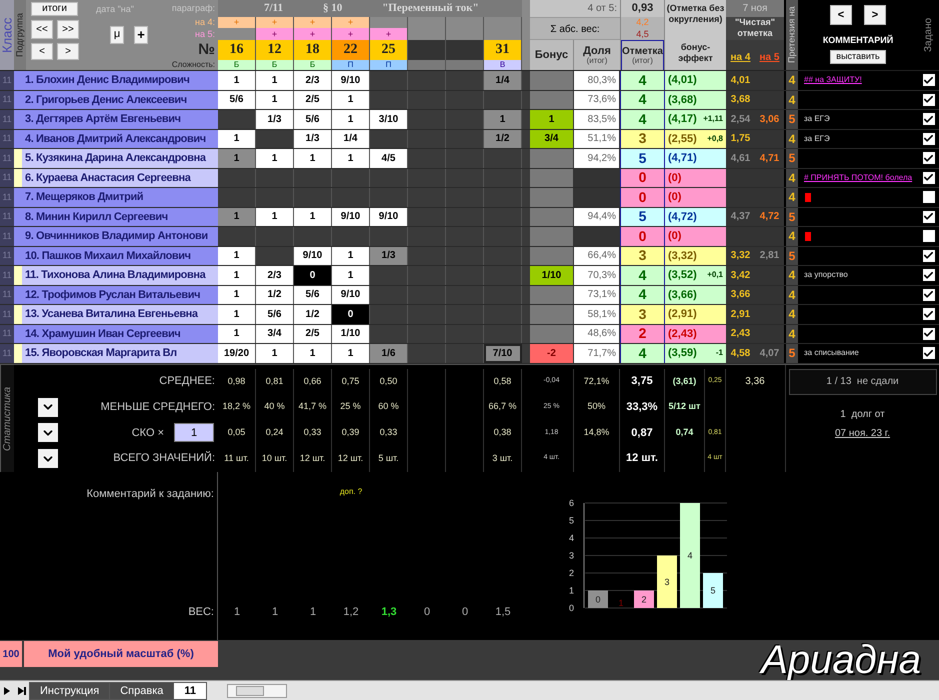 This screenshot has height=700, width=939. Describe the element at coordinates (741, 58) in the screenshot. I see `clean4-header: на 4` at that location.